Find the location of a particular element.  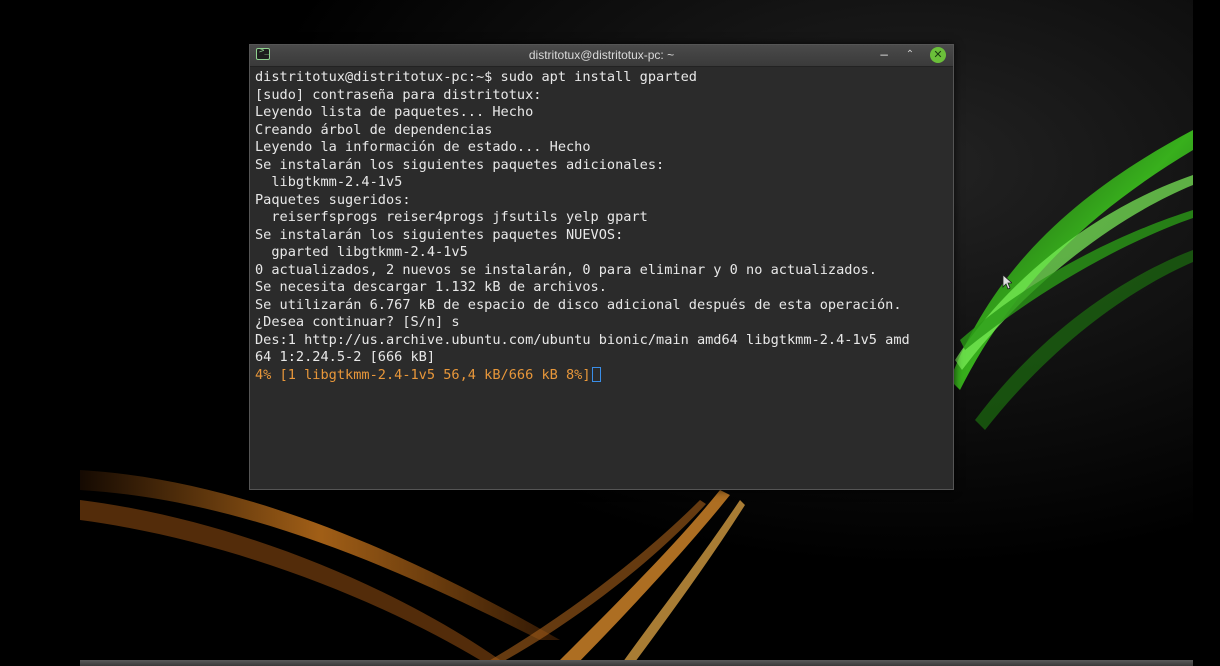

mouse-pointer-icon is located at coordinates (1007, 282).